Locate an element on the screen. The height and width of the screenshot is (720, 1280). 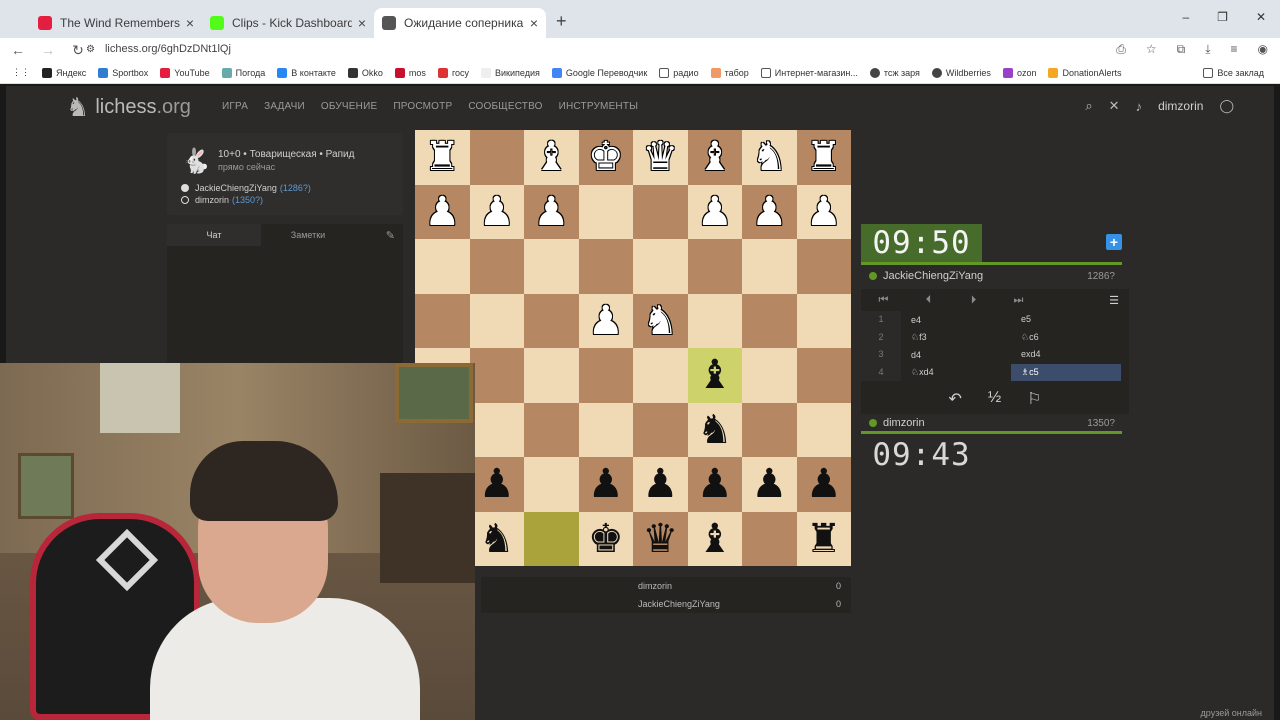
chat-toggle-icon: ✎ is located at coordinates (390, 235).